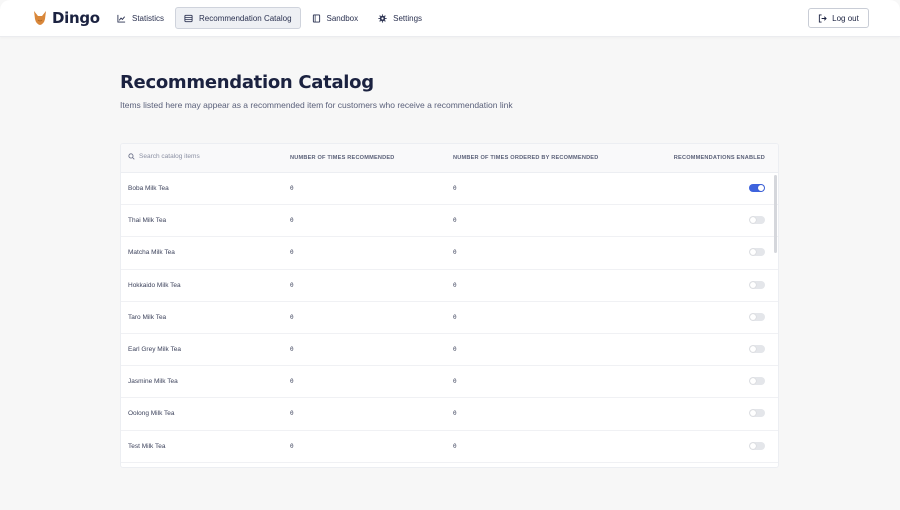 This screenshot has height=510, width=900. I want to click on item-name: Boba Milk Tea, so click(148, 188).